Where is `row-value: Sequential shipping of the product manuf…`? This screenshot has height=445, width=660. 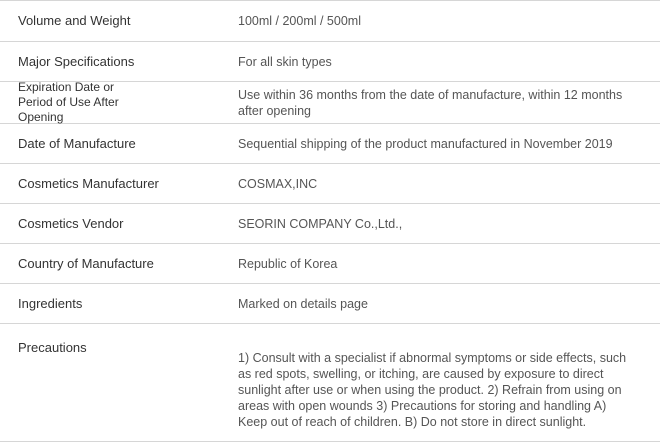 row-value: Sequential shipping of the product manuf… is located at coordinates (425, 143).